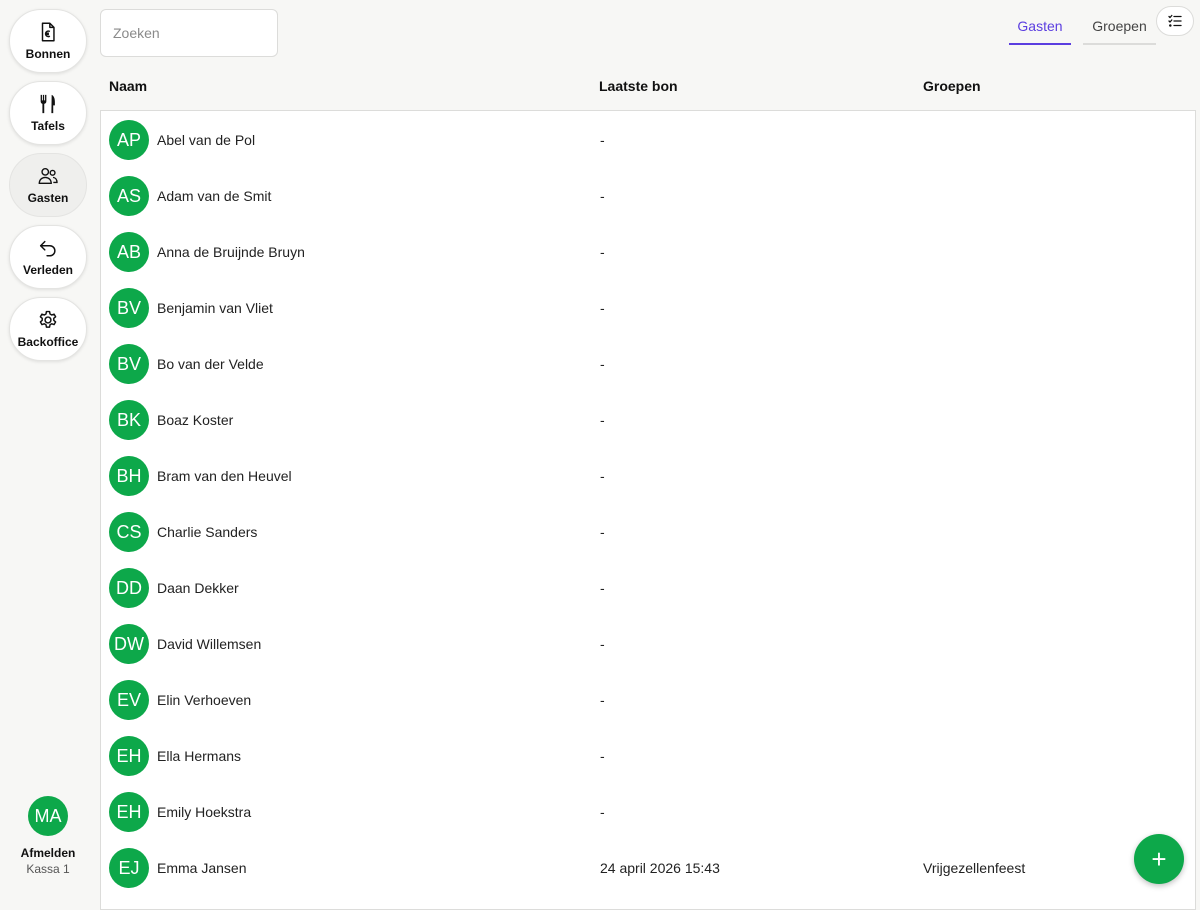 The height and width of the screenshot is (910, 1200). Describe the element at coordinates (649, 308) in the screenshot. I see `table-row: BV Benjamin van Vliet -` at that location.